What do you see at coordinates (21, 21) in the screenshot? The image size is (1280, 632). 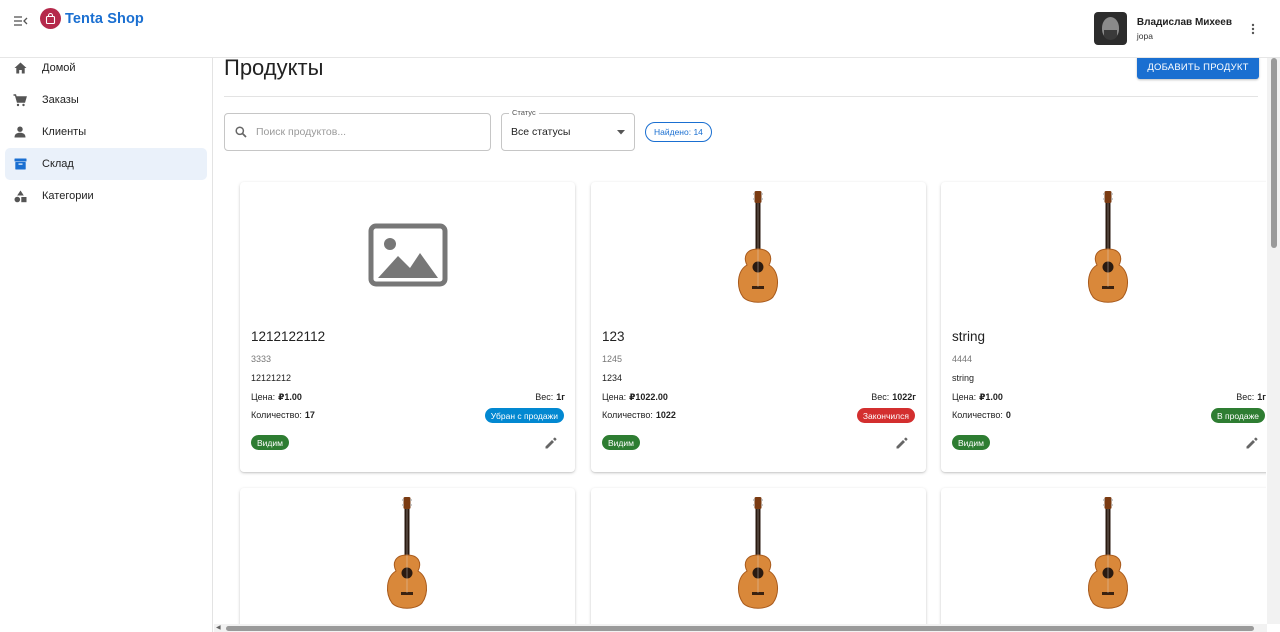 I see `menu-collapse-icon` at bounding box center [21, 21].